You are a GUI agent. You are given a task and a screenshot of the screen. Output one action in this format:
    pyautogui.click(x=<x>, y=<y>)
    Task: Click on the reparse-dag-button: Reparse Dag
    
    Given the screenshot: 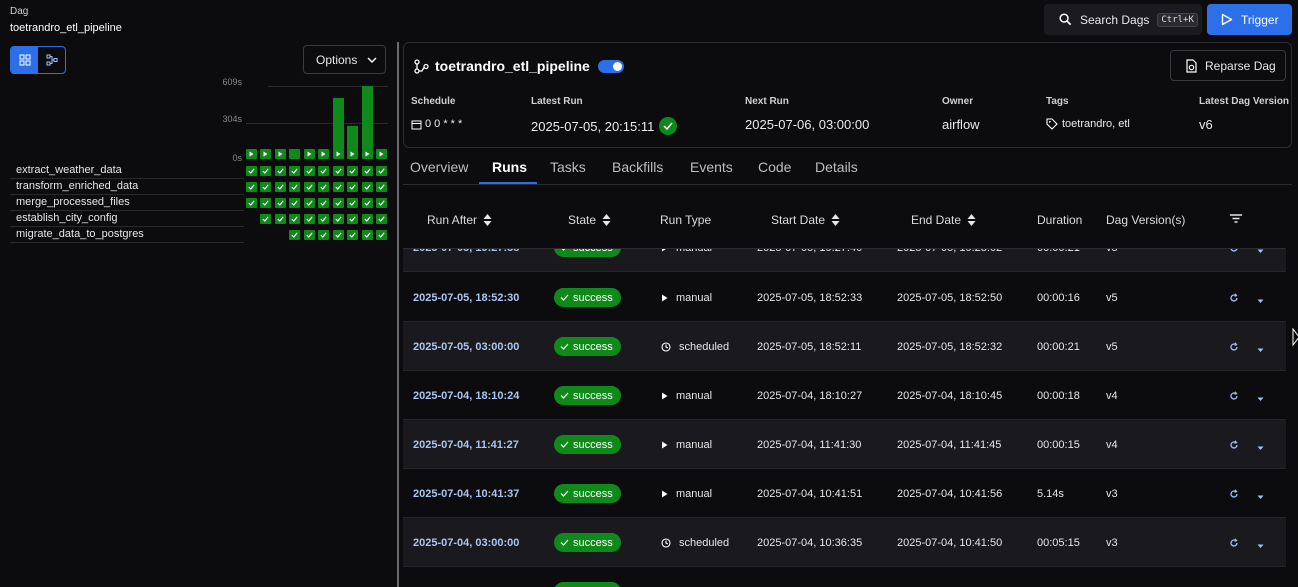 What is the action you would take?
    pyautogui.click(x=1228, y=65)
    